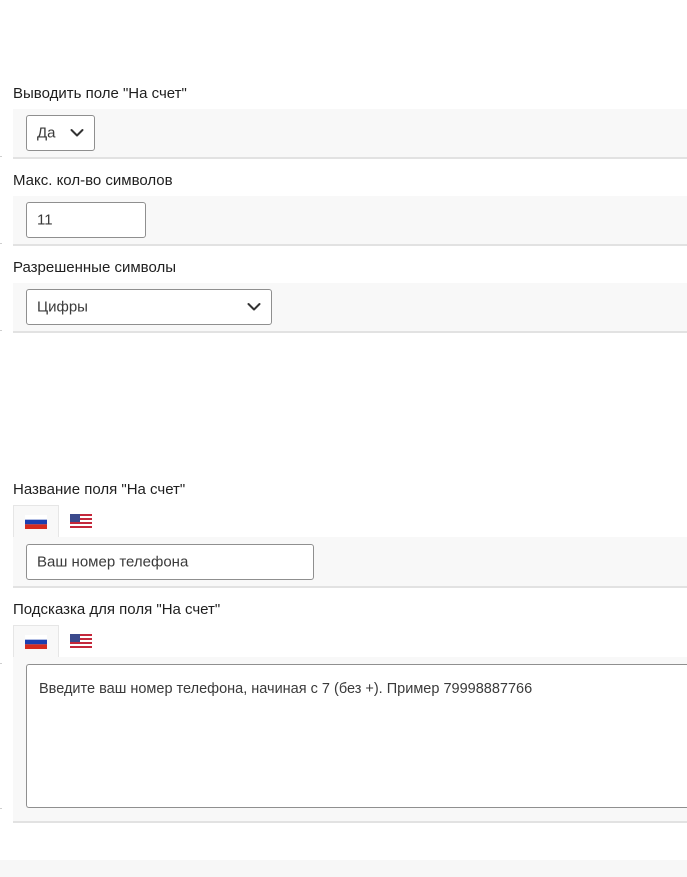  Describe the element at coordinates (60, 133) in the screenshot. I see `show-account-field-select: Да` at that location.